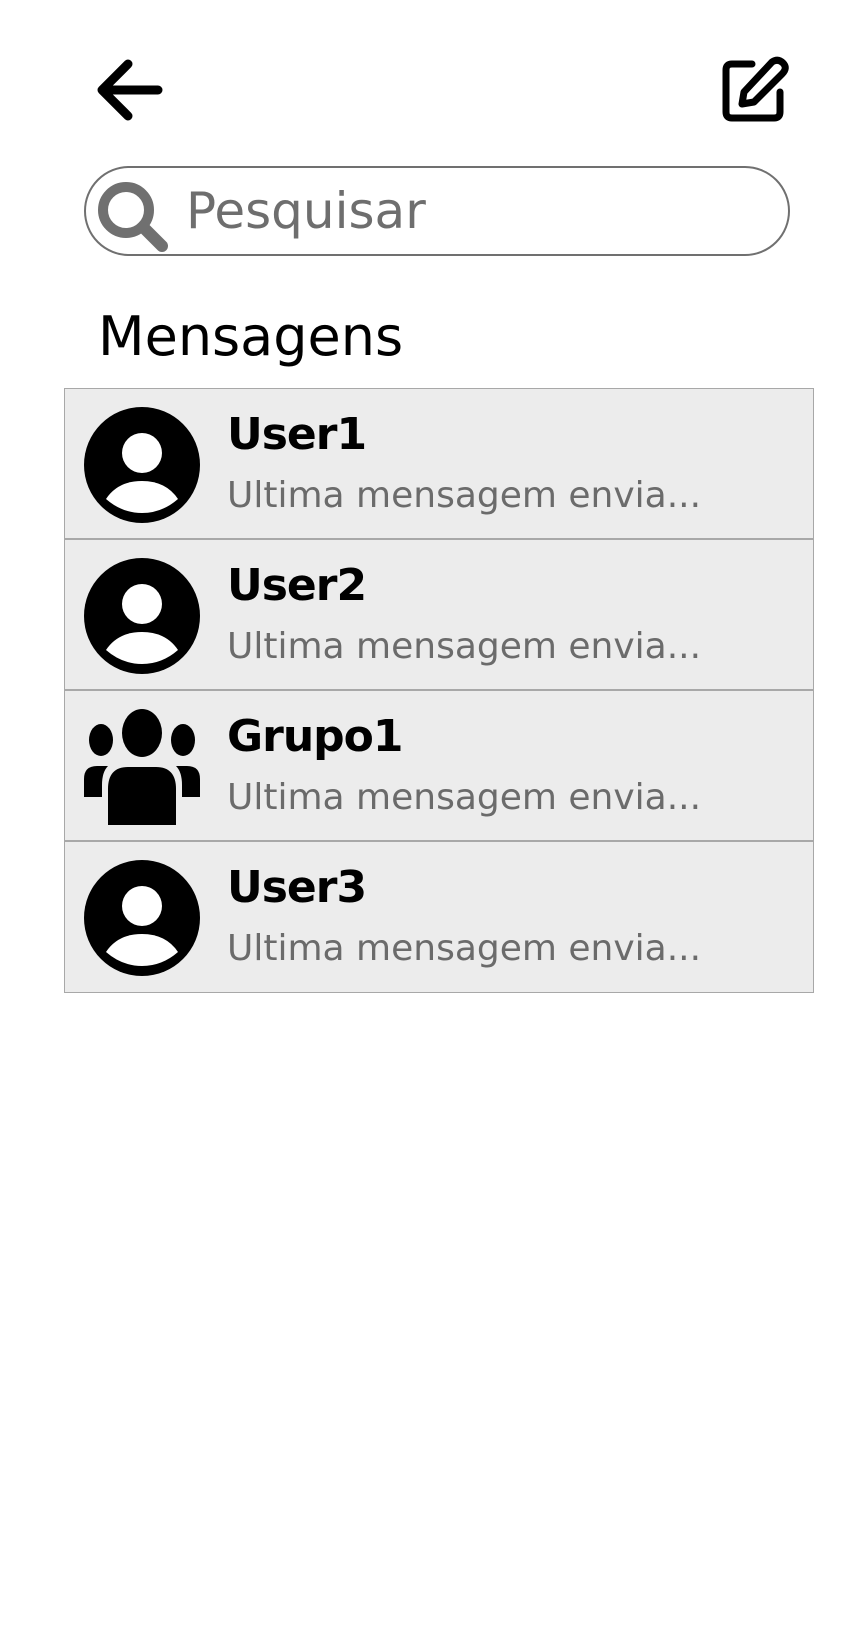 Image resolution: width=866 pixels, height=1646 pixels. What do you see at coordinates (297, 585) in the screenshot?
I see `conversation-name: User2` at bounding box center [297, 585].